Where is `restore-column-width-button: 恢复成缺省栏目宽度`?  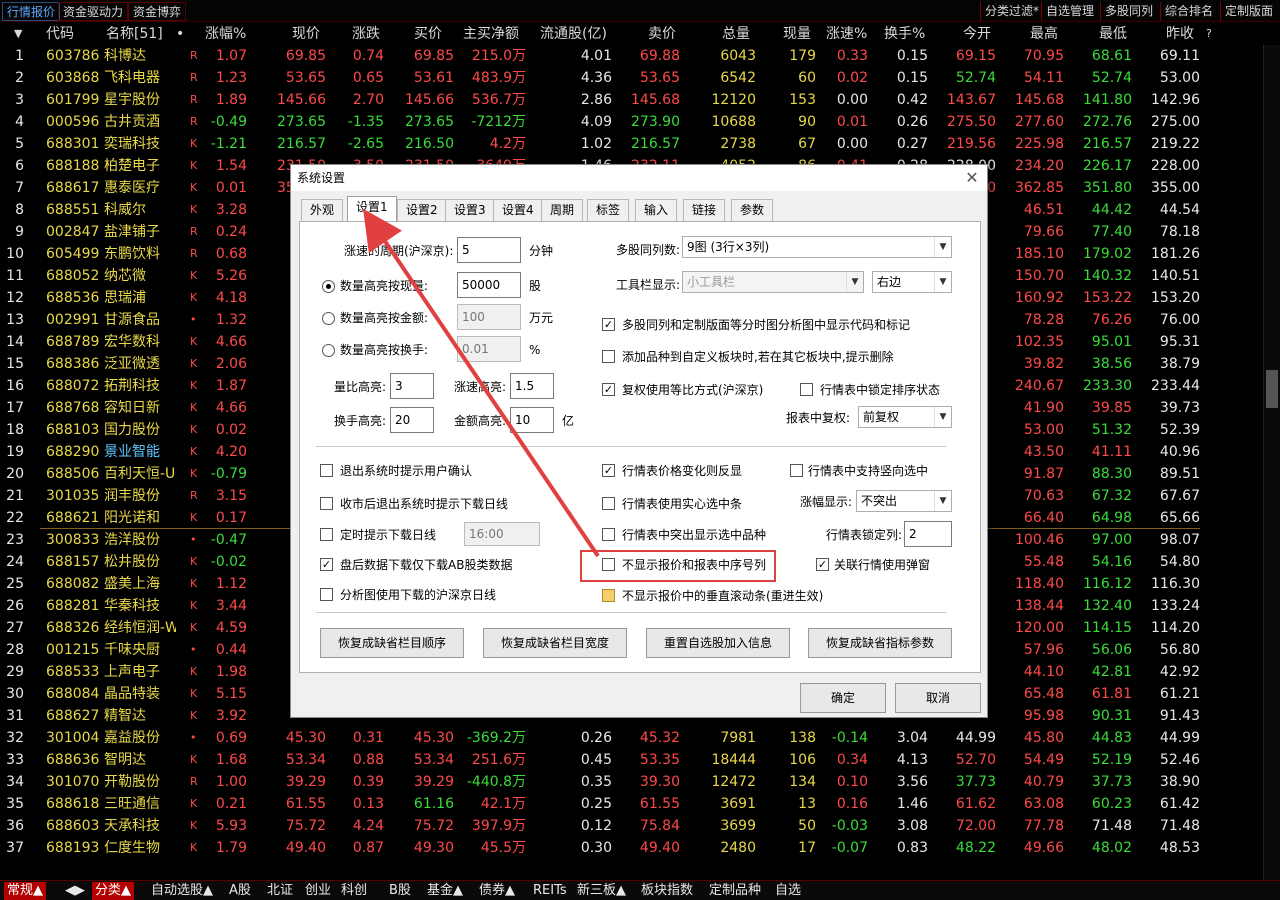
restore-column-width-button: 恢复成缺省栏目宽度 is located at coordinates (555, 643).